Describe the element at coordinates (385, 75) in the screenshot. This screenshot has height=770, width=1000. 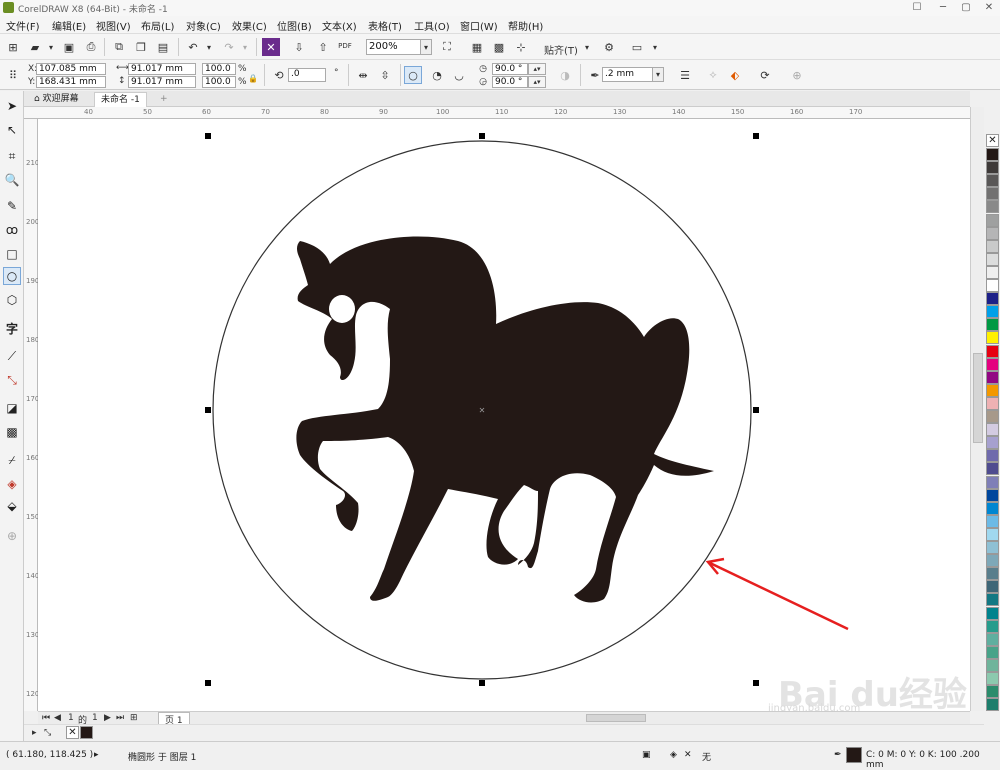
I see `mirror-vertical-icon: ⇳` at that location.